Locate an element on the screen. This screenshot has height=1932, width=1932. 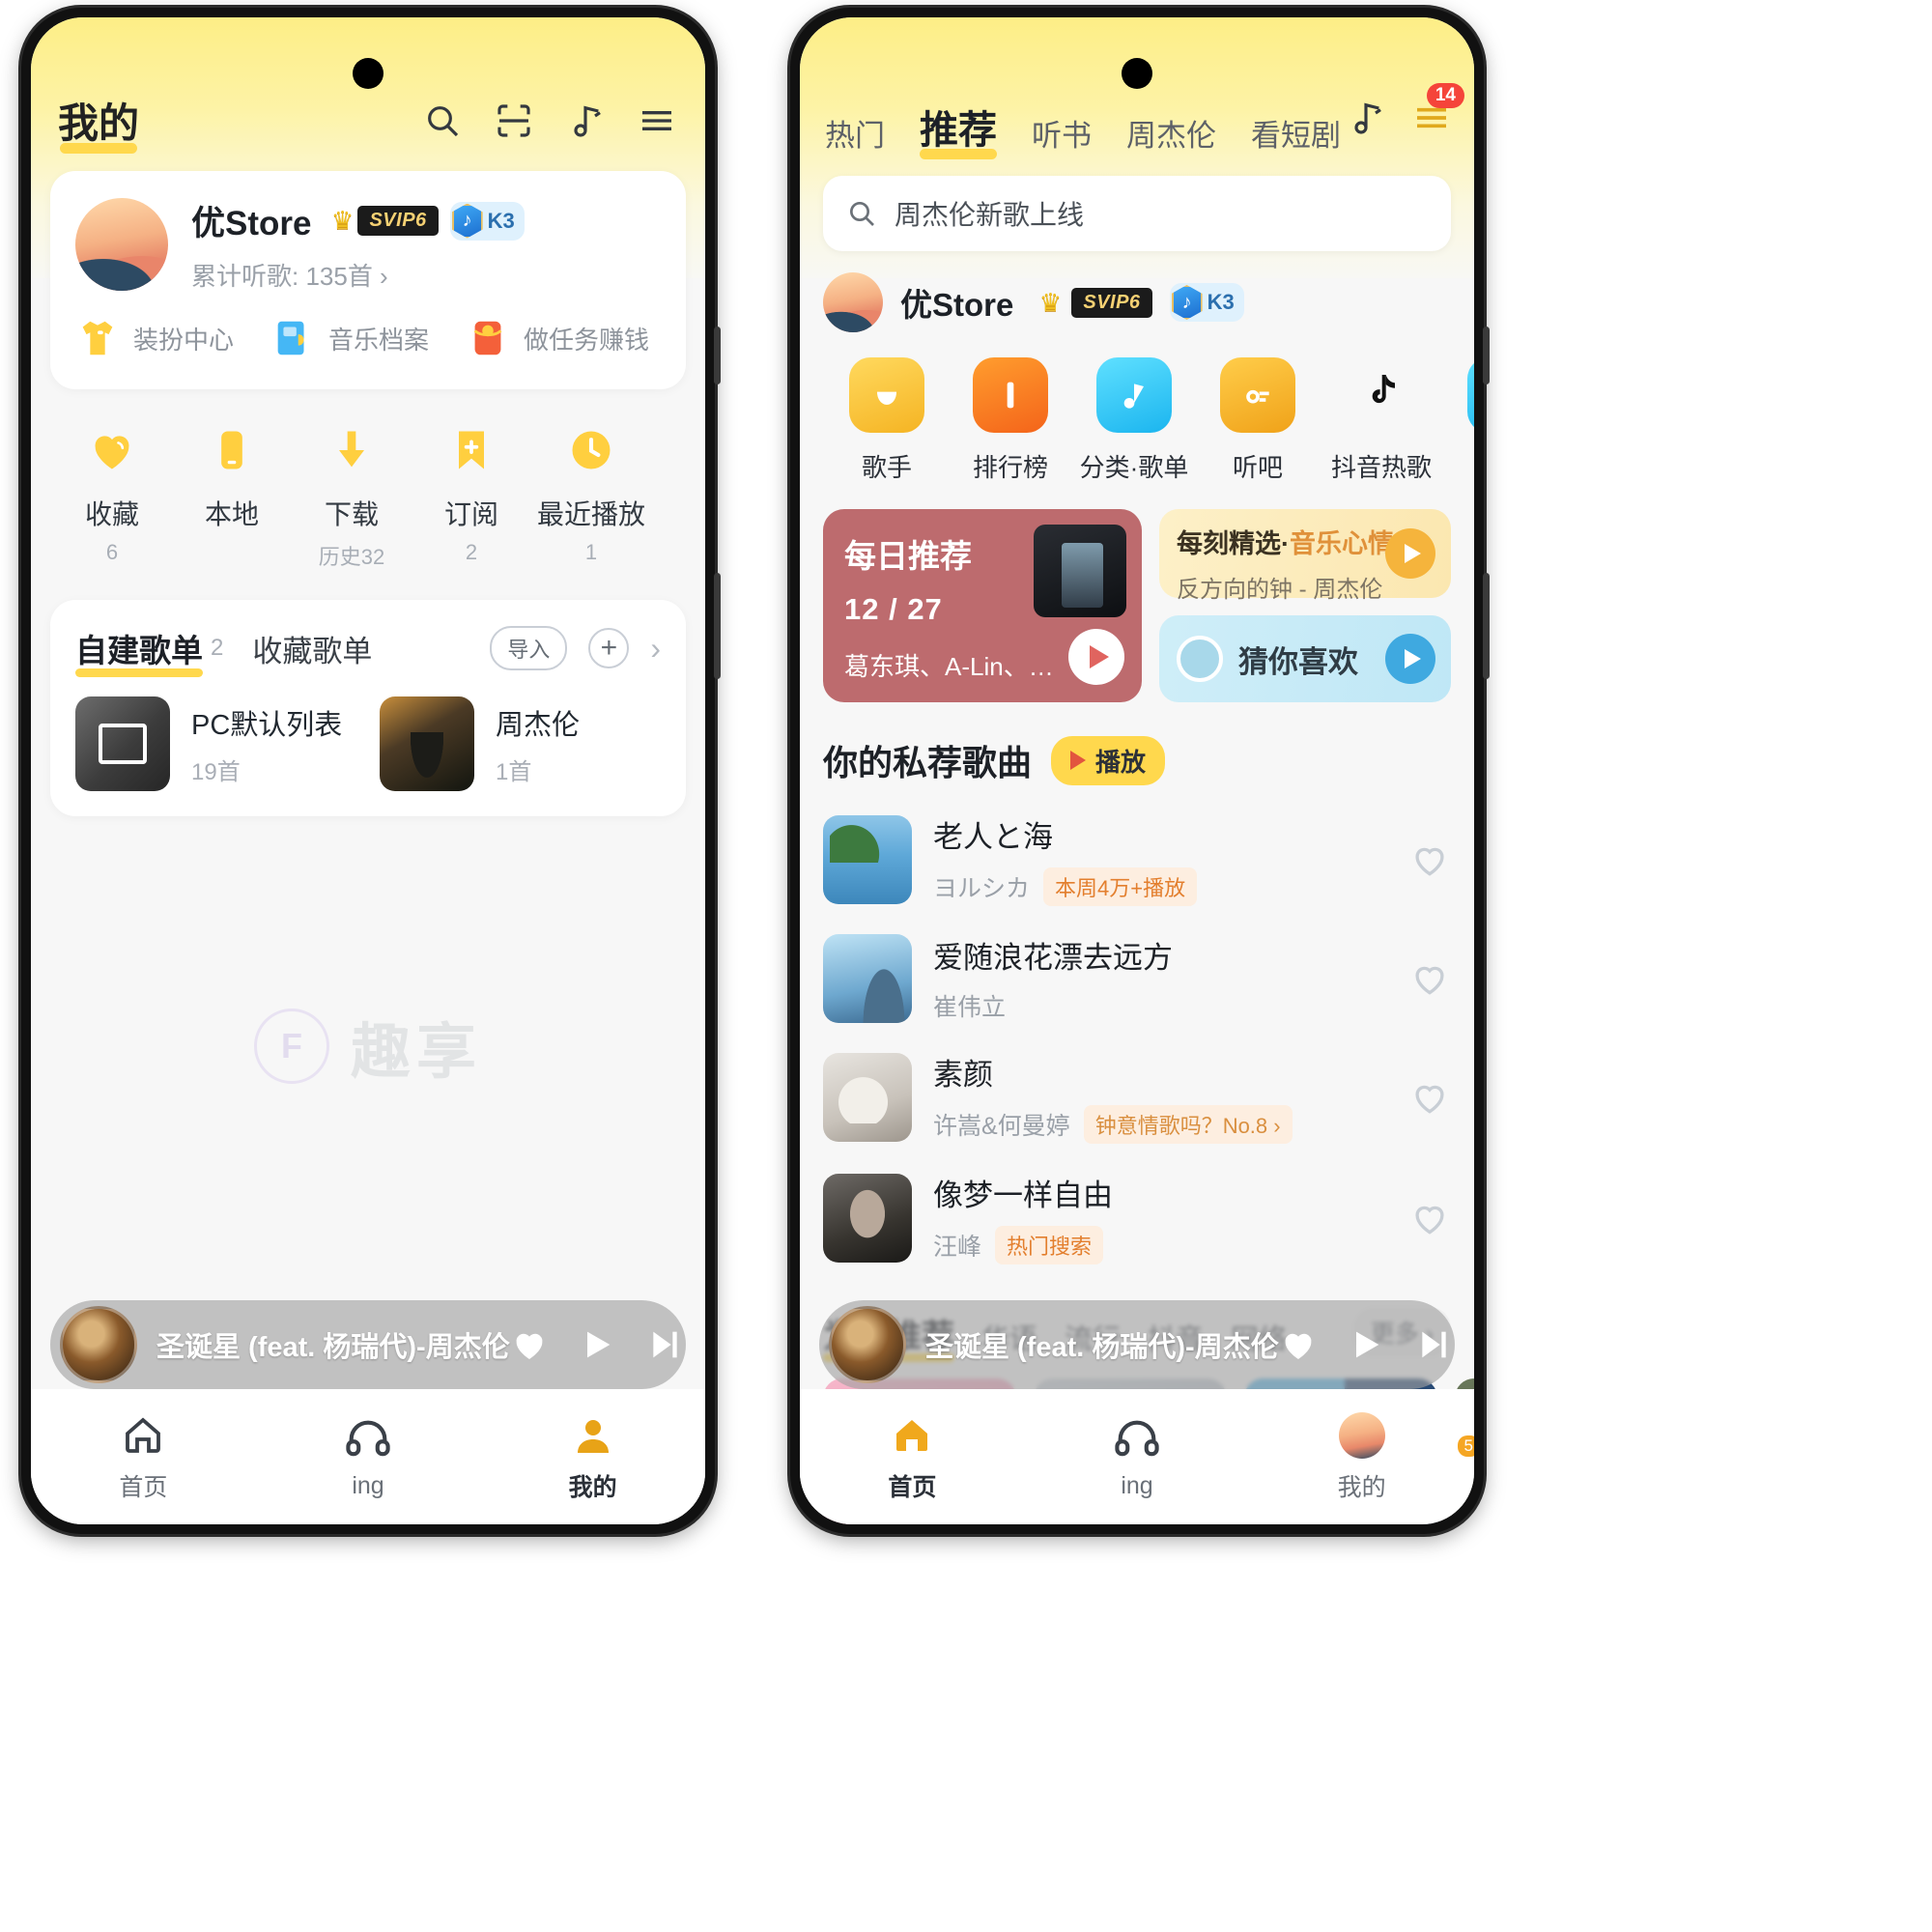
player-artwork is located at coordinates (867, 1344).